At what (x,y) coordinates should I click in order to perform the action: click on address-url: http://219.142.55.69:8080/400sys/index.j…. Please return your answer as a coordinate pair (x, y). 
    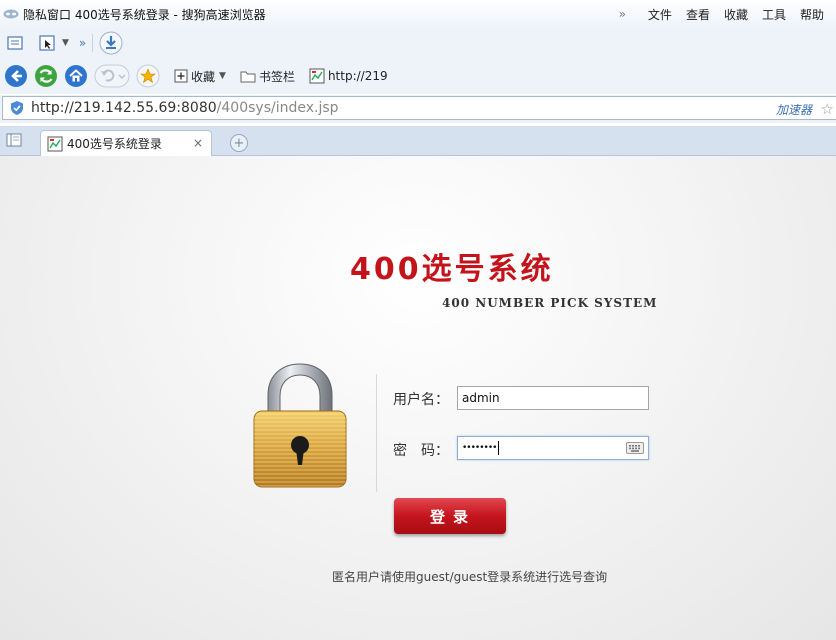
    Looking at the image, I should click on (185, 108).